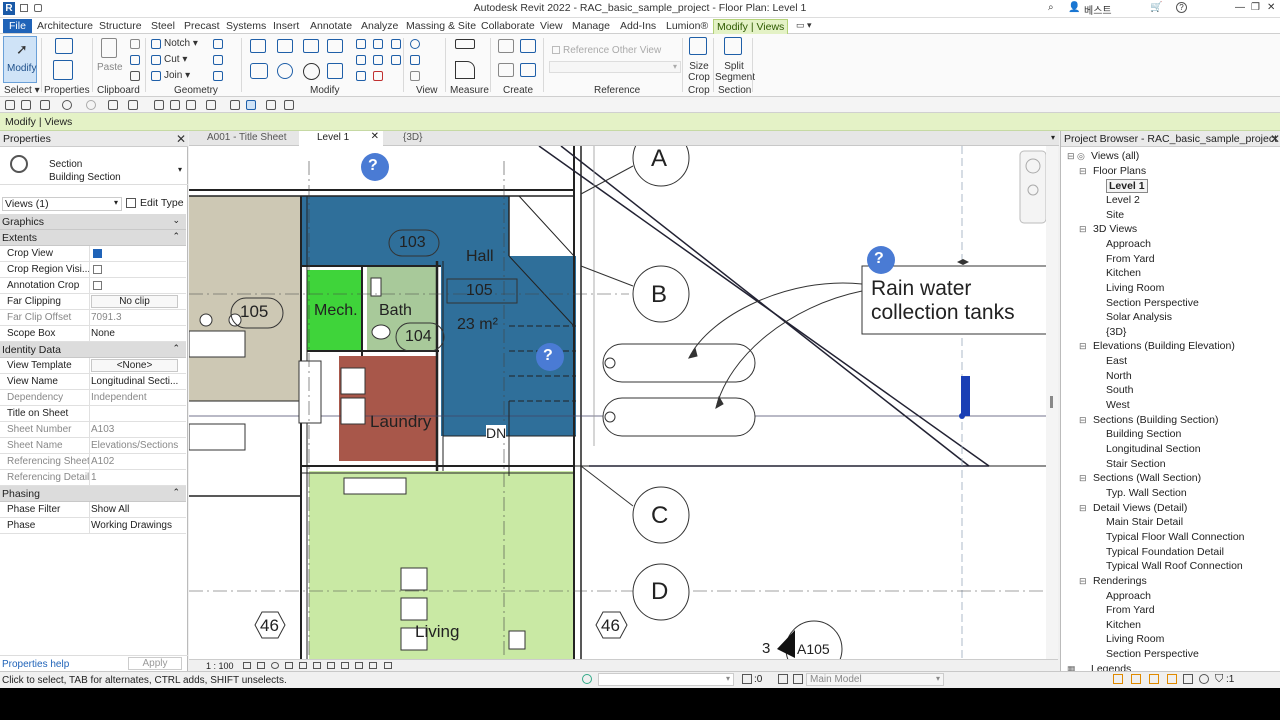 Image resolution: width=1280 pixels, height=720 pixels. Describe the element at coordinates (879, 259) in the screenshot. I see `help-marker-3-icon: ?` at that location.